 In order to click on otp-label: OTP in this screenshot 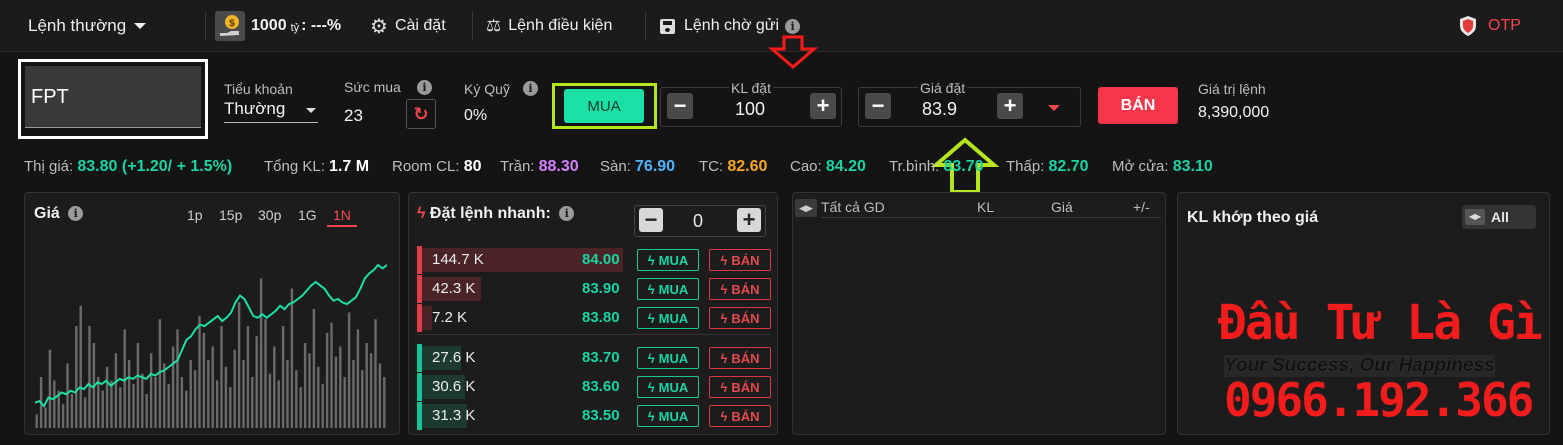, I will do `click(1504, 25)`.